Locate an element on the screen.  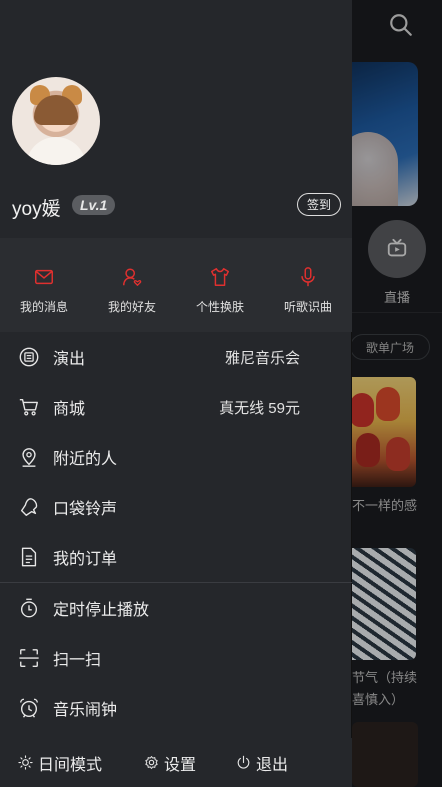
menu-item-ringtones: 口袋铃声 is located at coordinates (176, 507).